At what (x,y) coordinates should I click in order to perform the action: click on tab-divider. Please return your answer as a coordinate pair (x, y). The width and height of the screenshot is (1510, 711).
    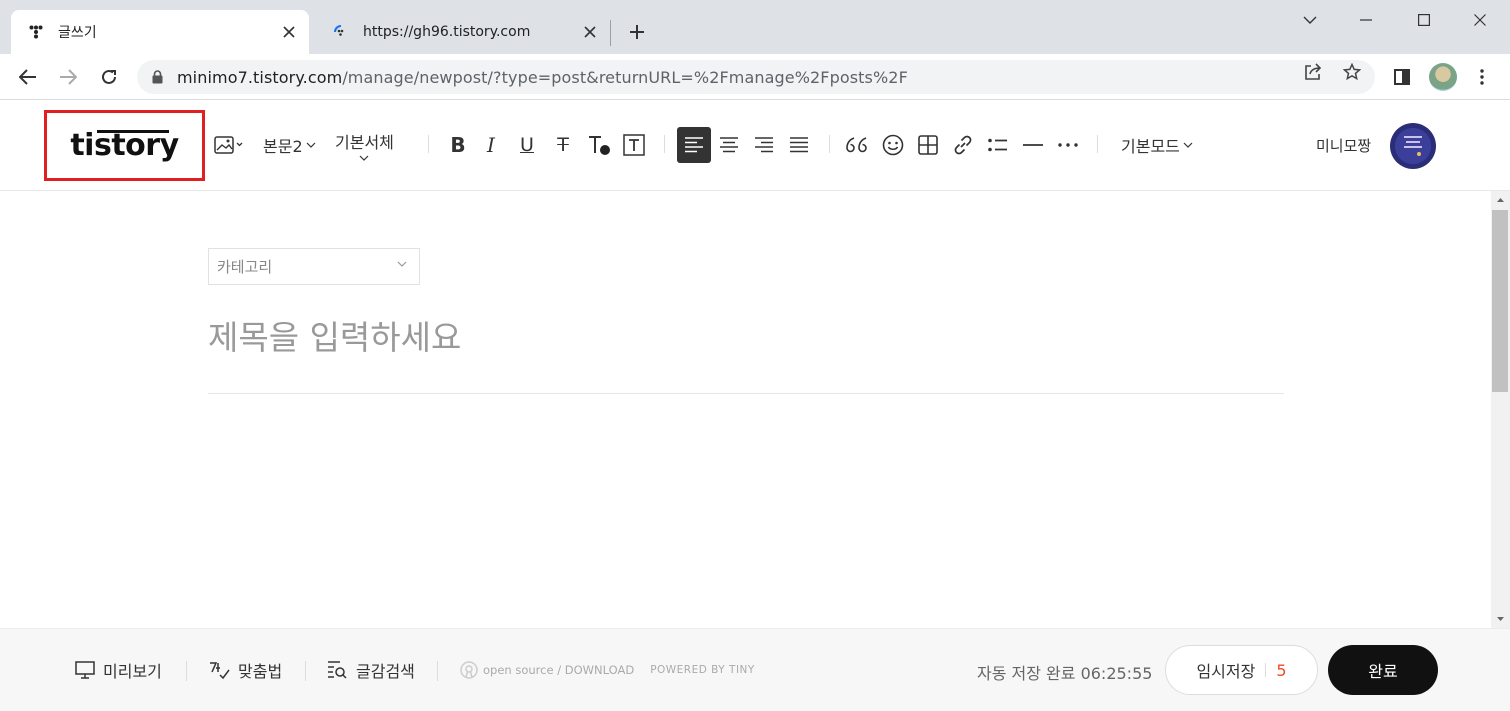
    Looking at the image, I should click on (610, 33).